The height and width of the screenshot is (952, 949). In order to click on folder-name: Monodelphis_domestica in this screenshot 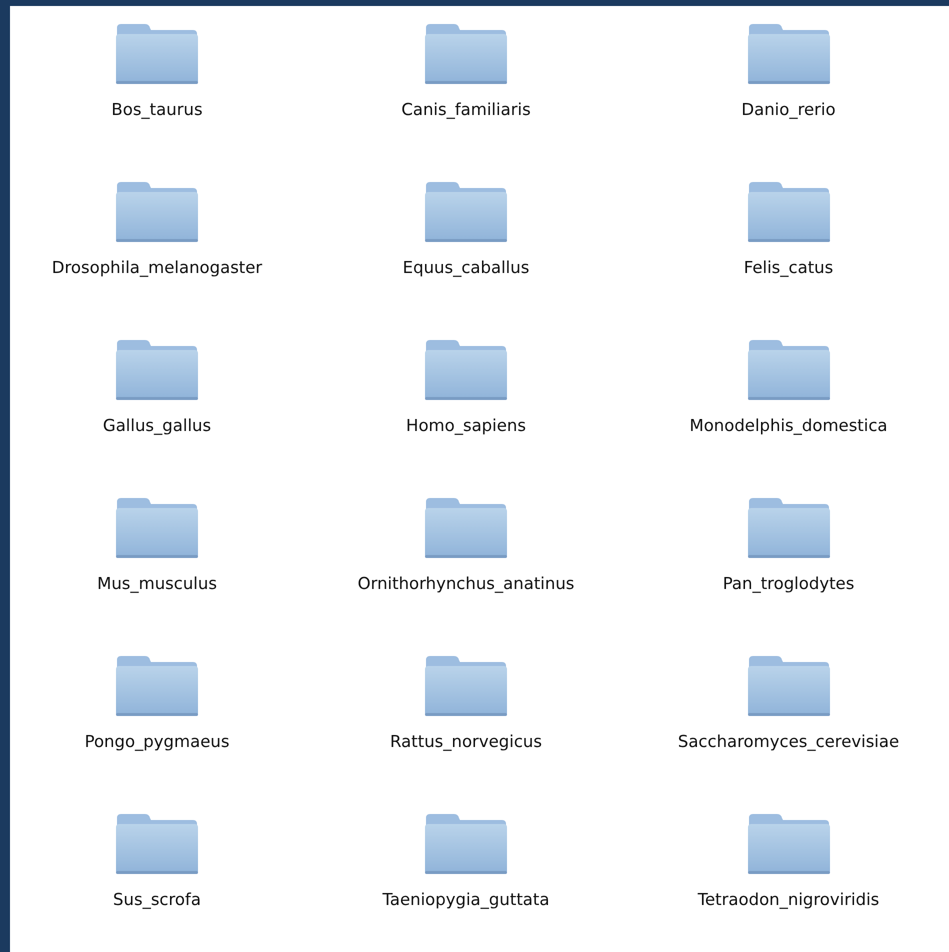, I will do `click(788, 425)`.